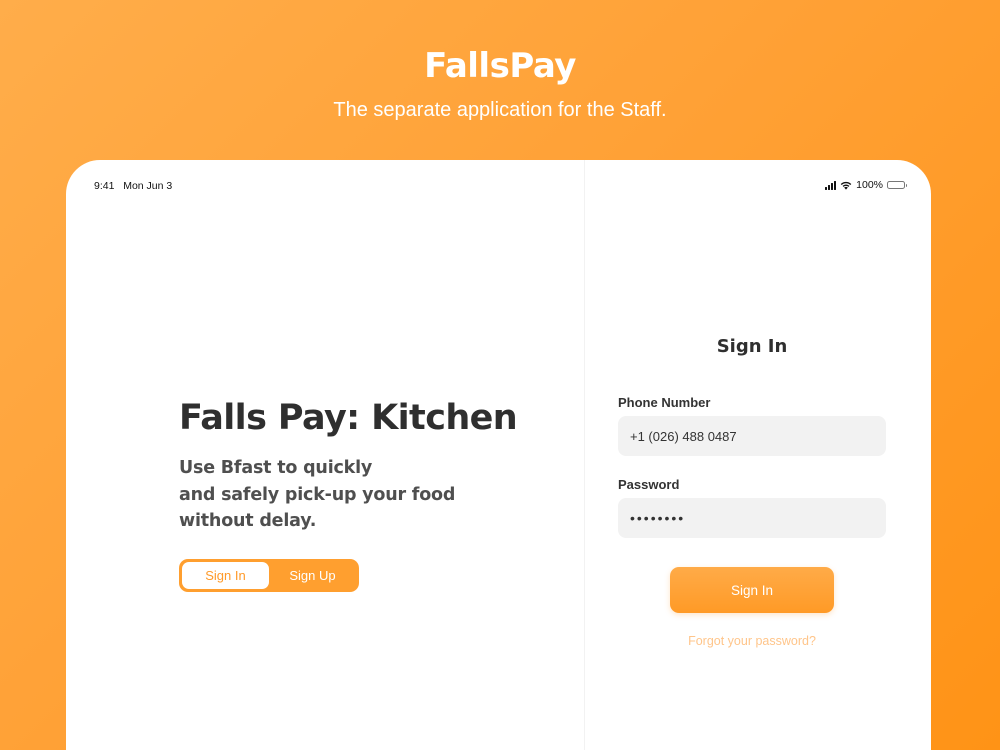  Describe the element at coordinates (225, 575) in the screenshot. I see `segment-sign-in: Sign In` at that location.